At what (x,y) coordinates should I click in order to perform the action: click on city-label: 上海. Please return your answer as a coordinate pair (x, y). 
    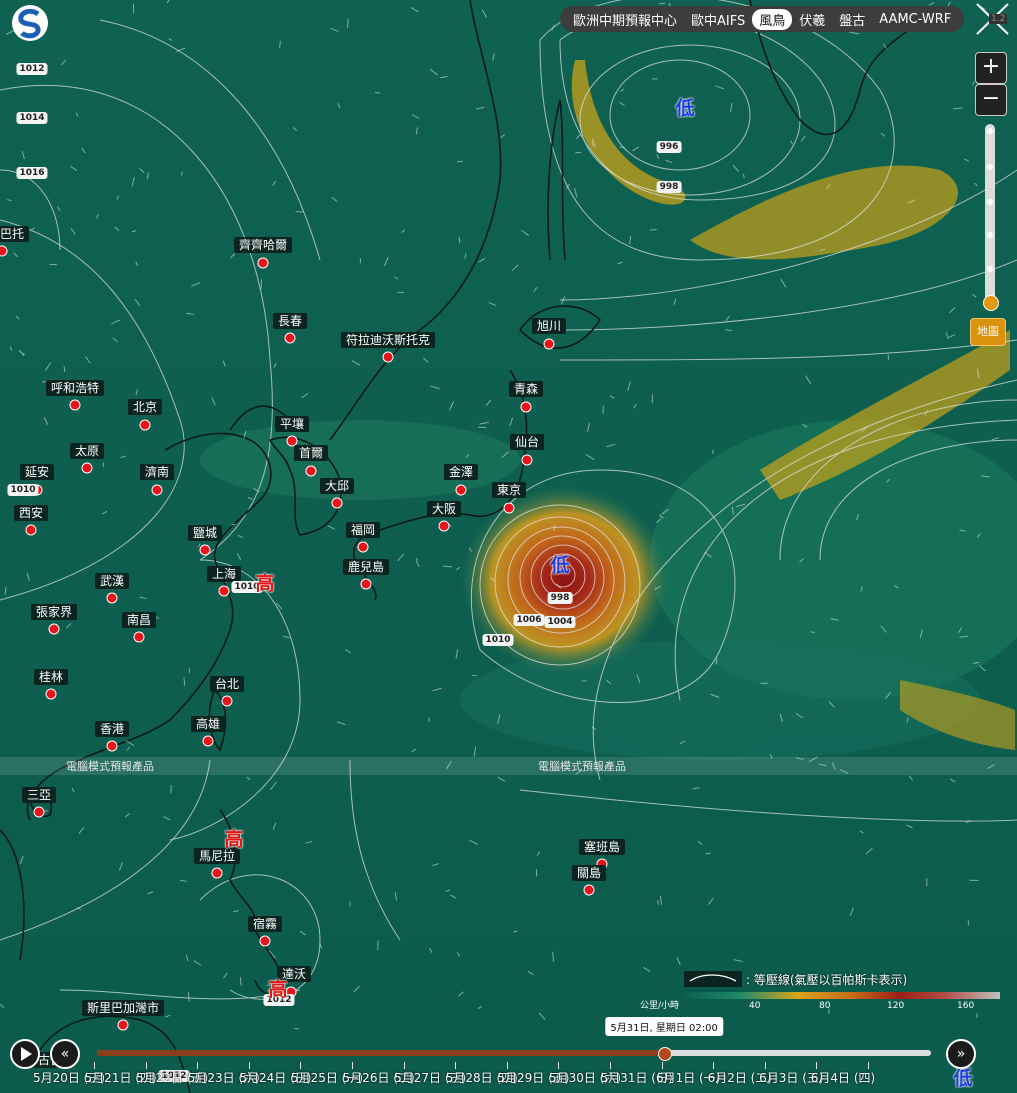
    Looking at the image, I should click on (224, 574).